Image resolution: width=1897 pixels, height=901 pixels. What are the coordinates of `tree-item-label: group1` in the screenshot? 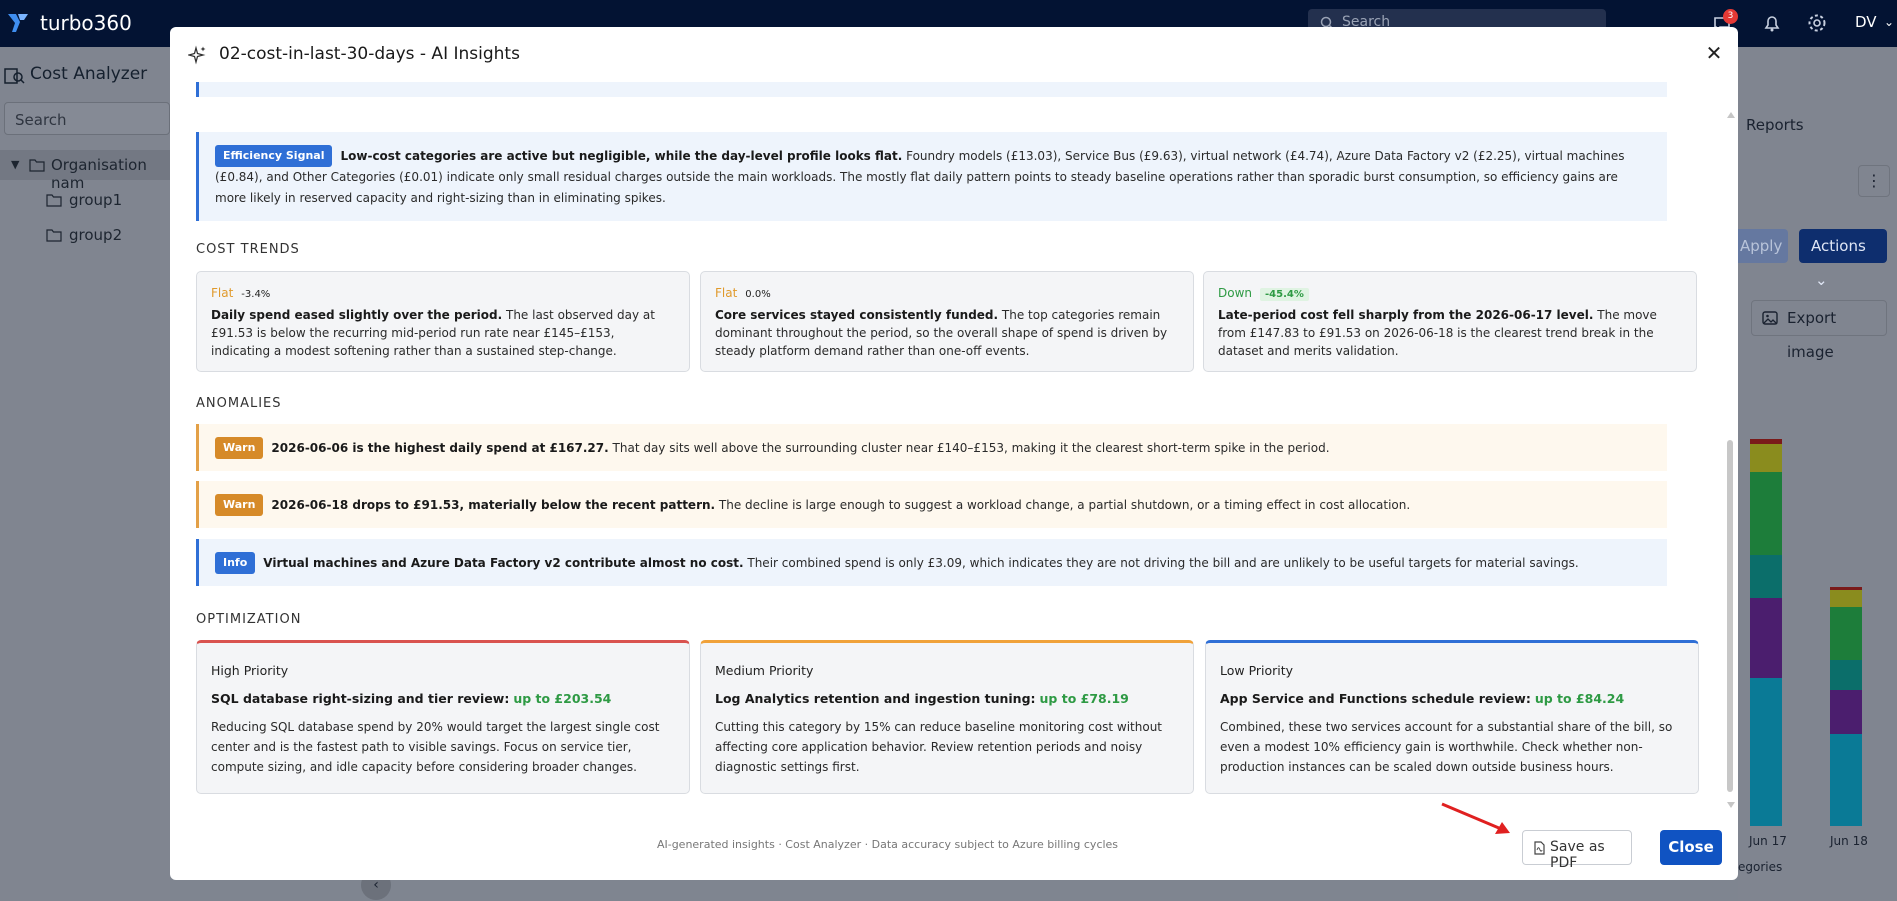 It's located at (96, 200).